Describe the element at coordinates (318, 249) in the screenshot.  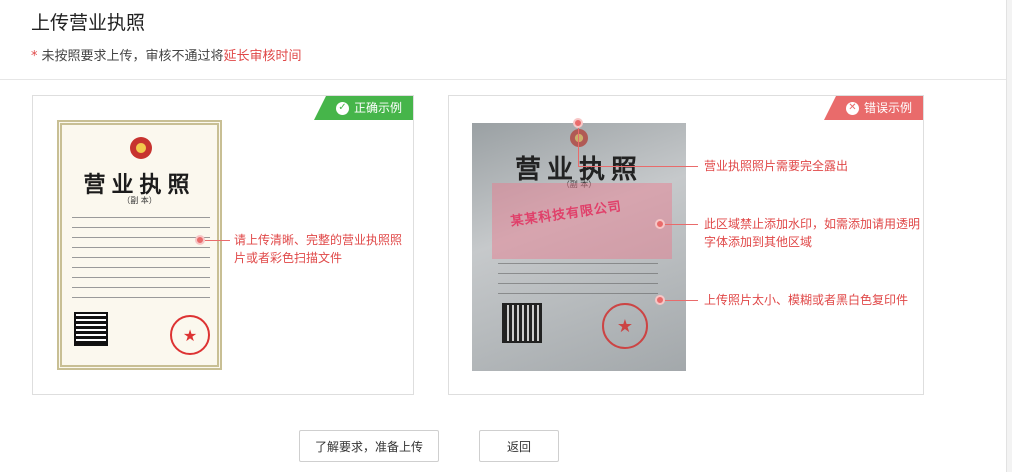
I see `correct-callout-text: 请上传清晰、完整的营业执照照片或者彩色扫描文件` at that location.